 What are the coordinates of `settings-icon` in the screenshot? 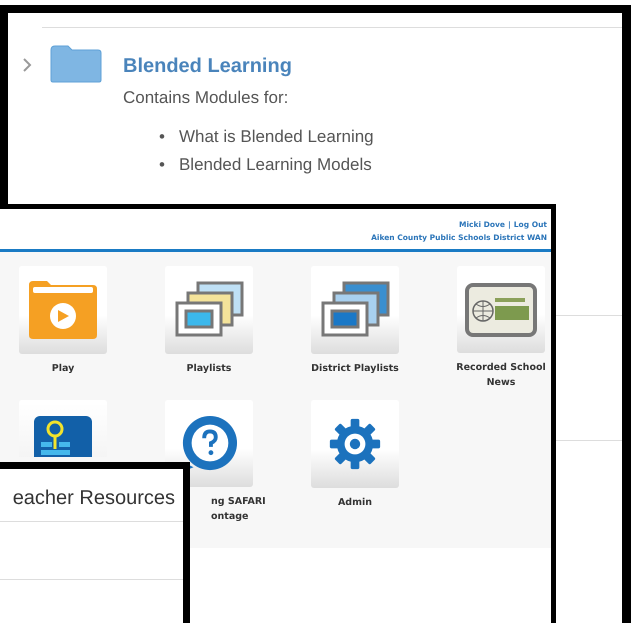 It's located at (355, 444).